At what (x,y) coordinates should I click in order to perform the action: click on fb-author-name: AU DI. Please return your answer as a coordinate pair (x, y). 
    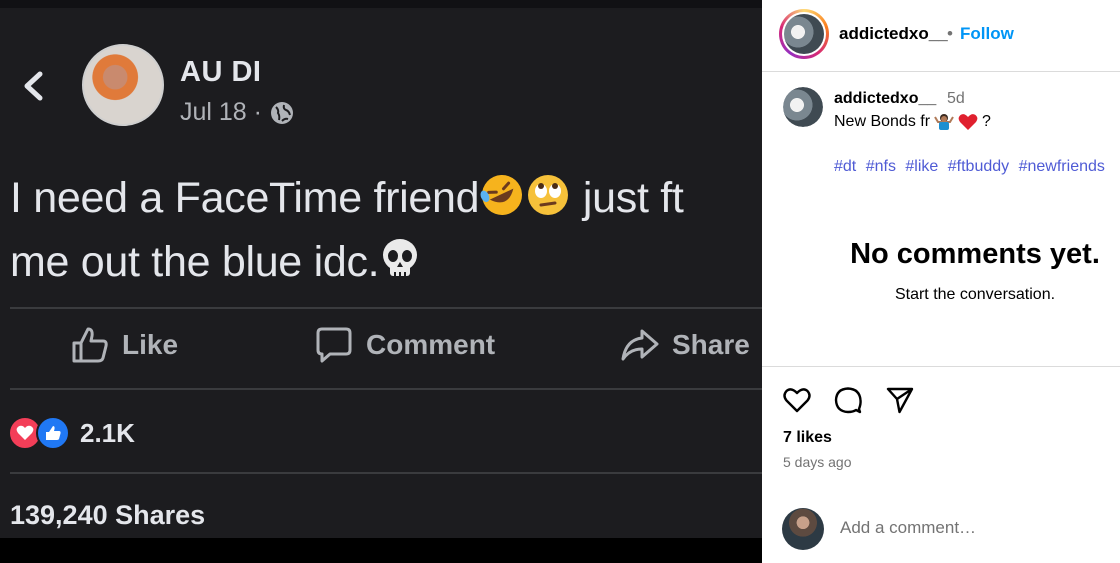
    Looking at the image, I should click on (221, 72).